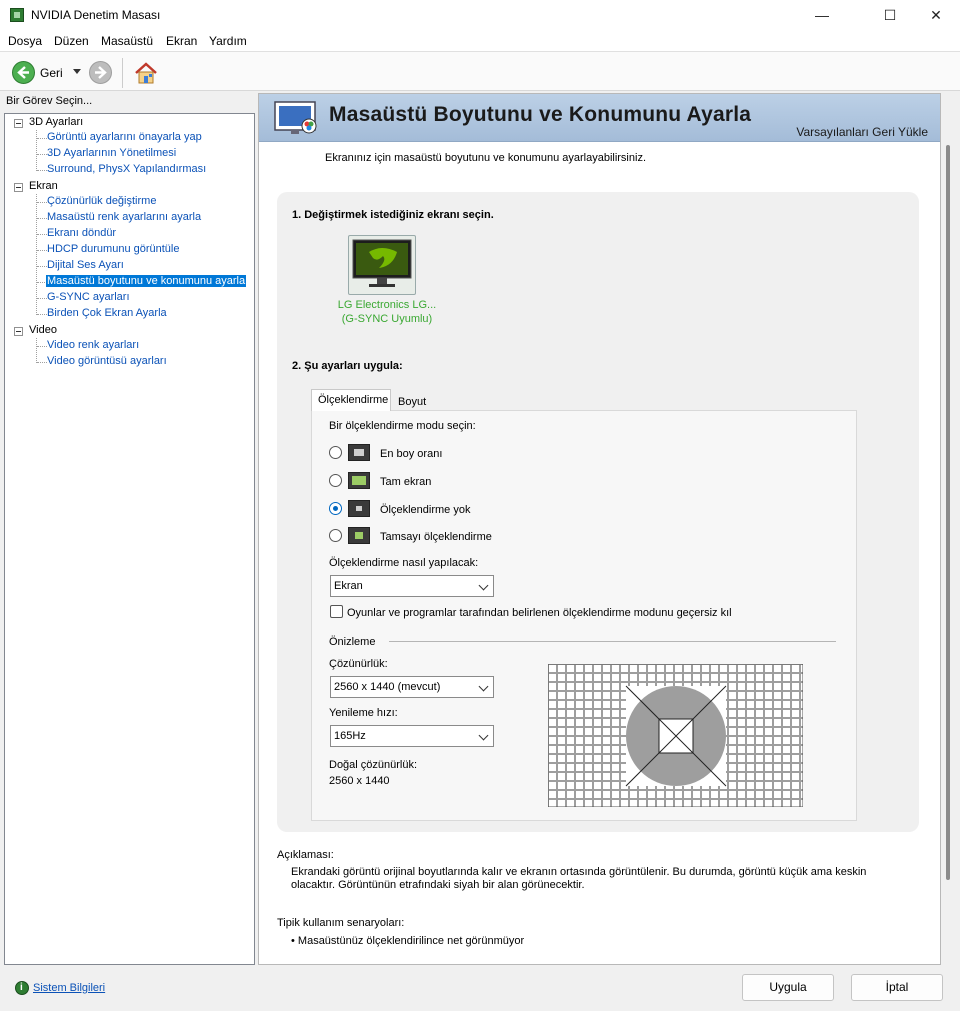  Describe the element at coordinates (412, 736) in the screenshot. I see `refresh-rate-select: 165Hz` at that location.